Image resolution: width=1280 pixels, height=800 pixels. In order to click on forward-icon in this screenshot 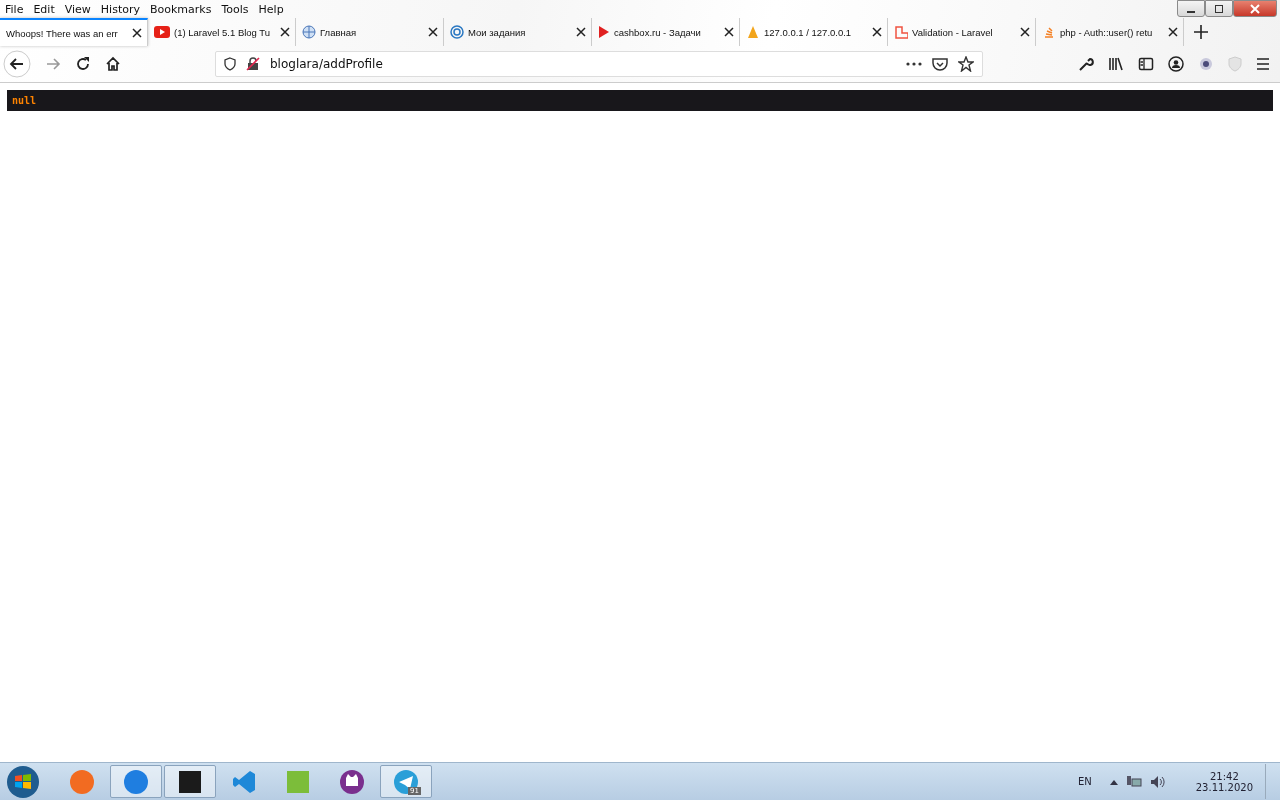, I will do `click(53, 64)`.